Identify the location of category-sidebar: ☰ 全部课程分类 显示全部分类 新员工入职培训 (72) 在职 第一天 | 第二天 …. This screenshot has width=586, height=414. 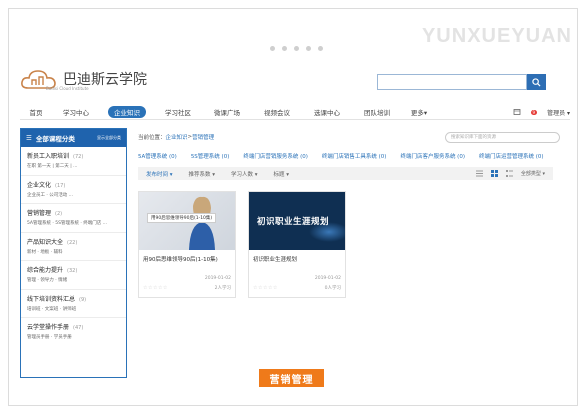
(73, 253).